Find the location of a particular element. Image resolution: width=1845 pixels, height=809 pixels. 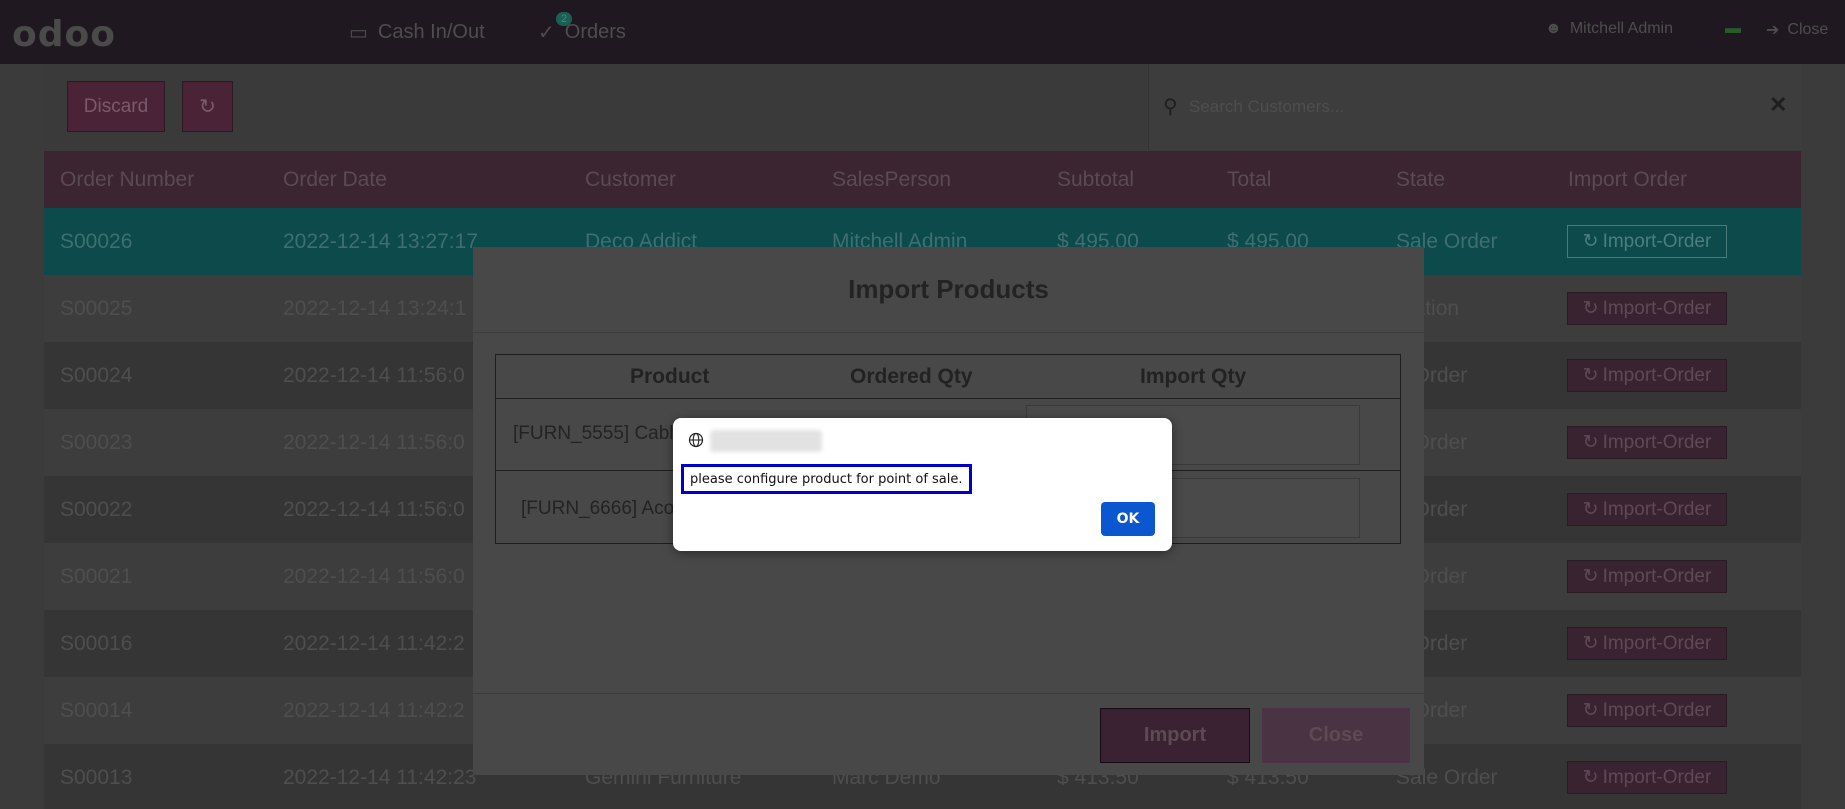

header-total: Total is located at coordinates (1249, 179).